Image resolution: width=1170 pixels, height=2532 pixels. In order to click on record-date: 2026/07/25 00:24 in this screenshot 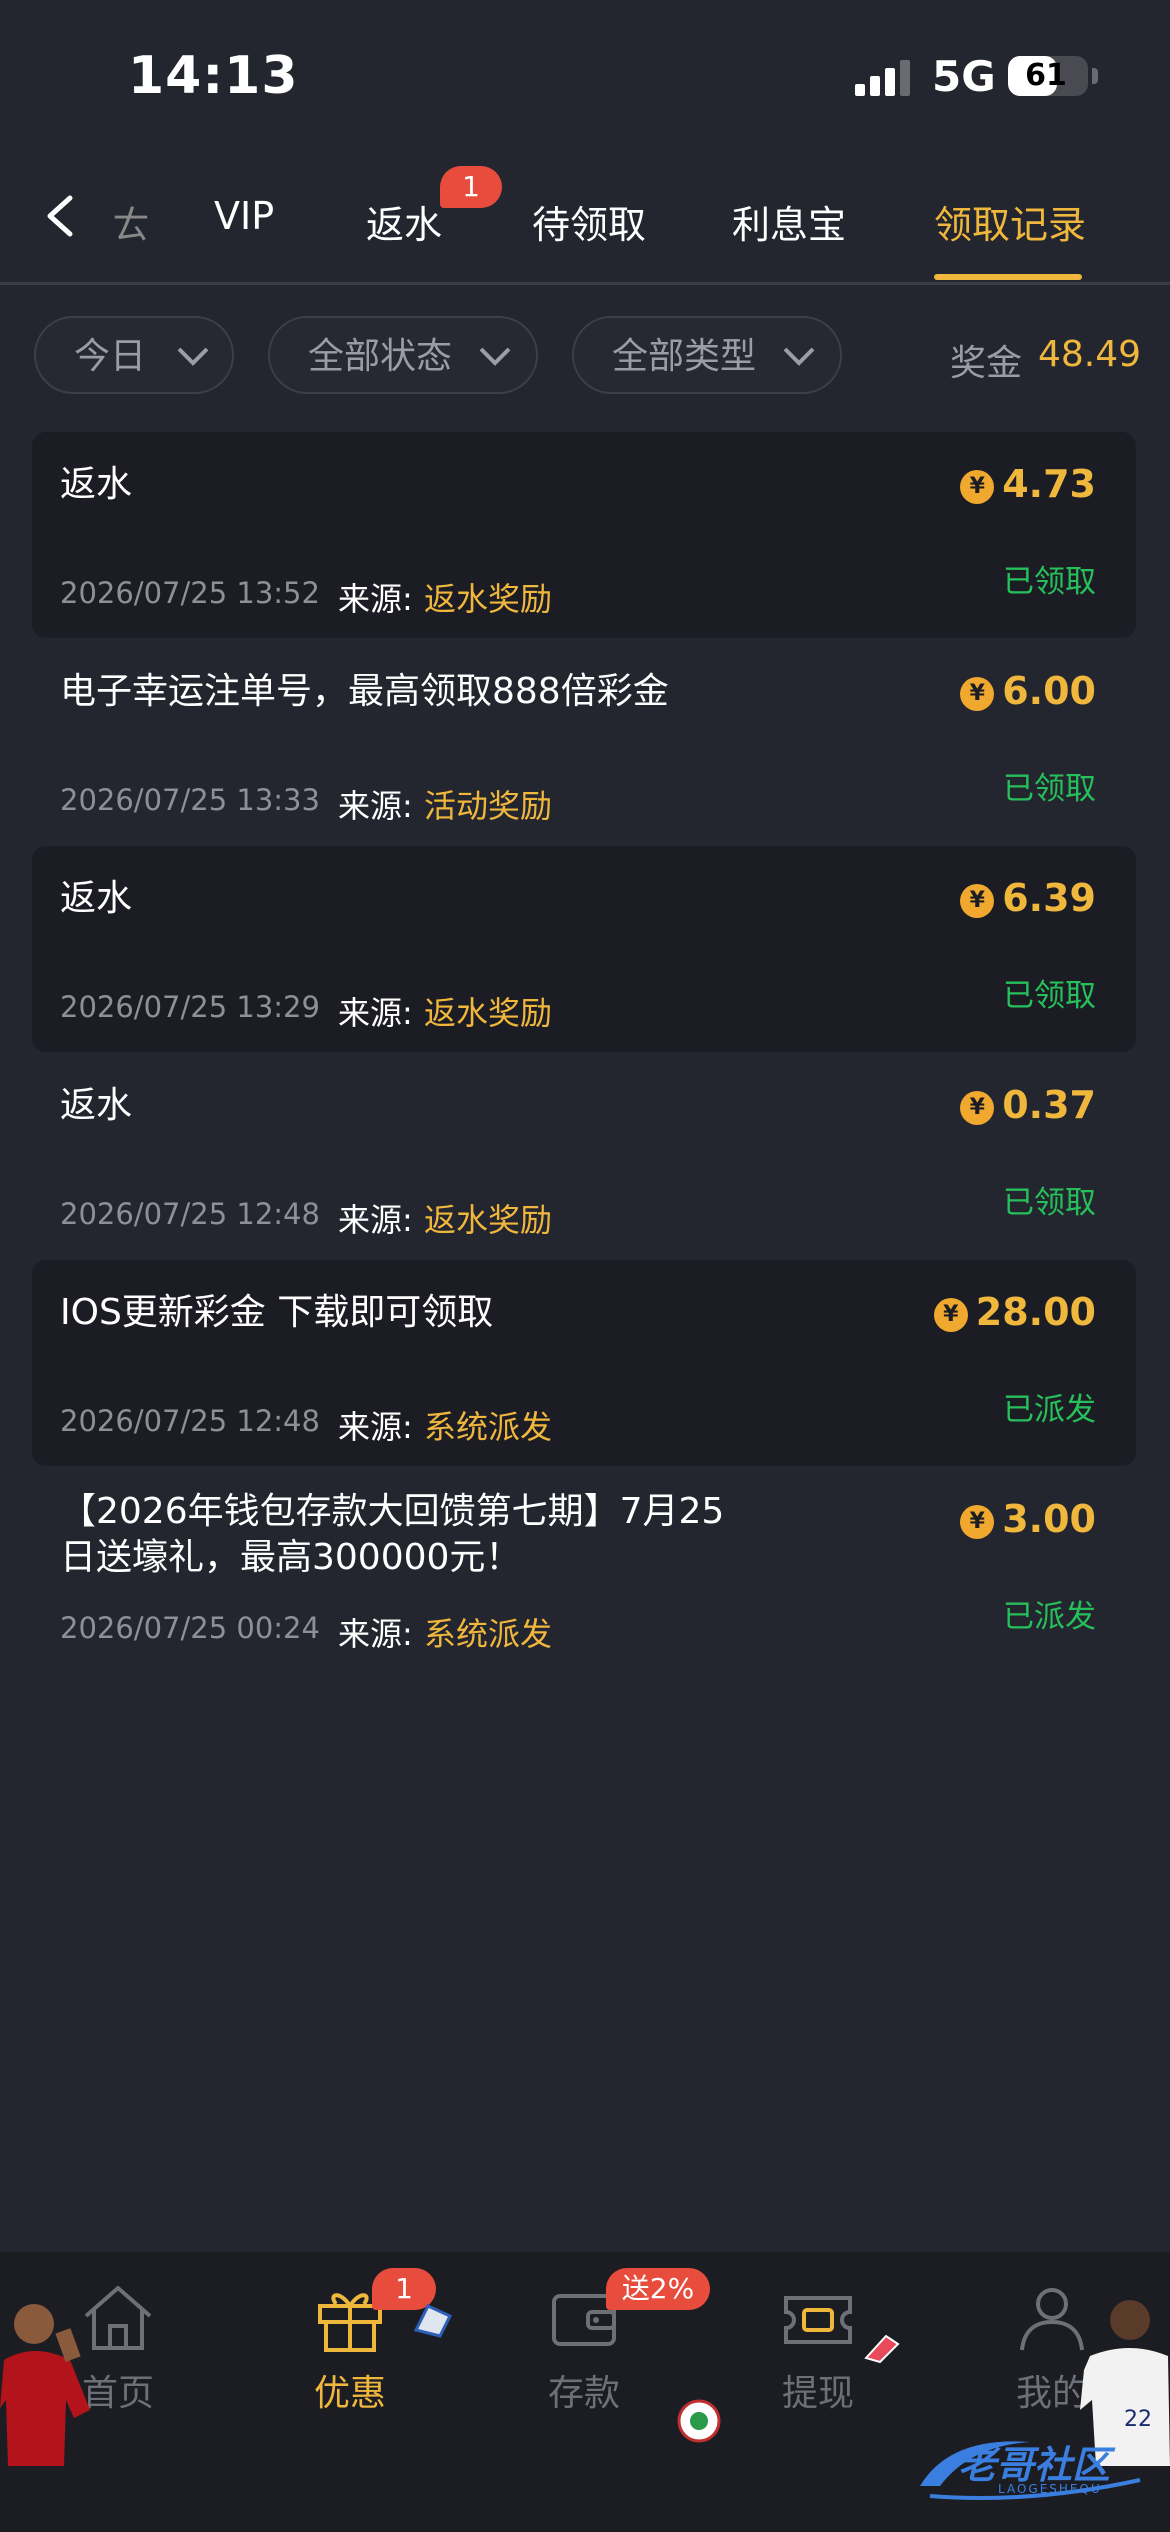, I will do `click(190, 1628)`.